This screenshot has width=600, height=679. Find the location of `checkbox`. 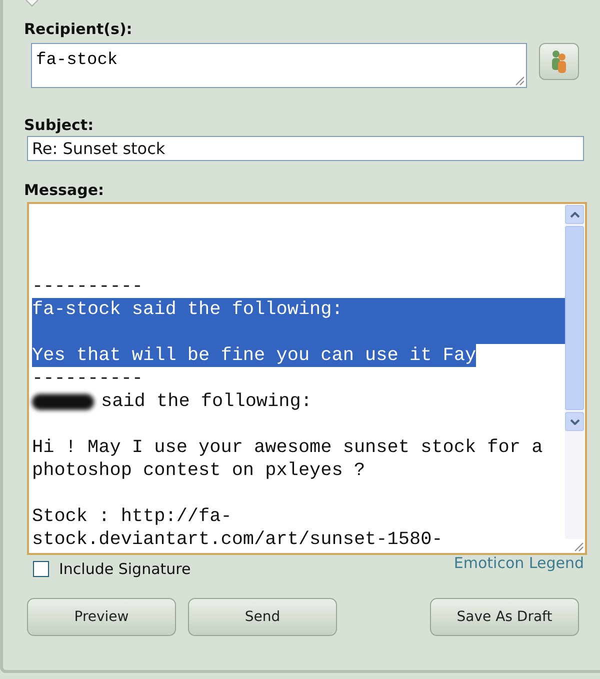

checkbox is located at coordinates (41, 569).